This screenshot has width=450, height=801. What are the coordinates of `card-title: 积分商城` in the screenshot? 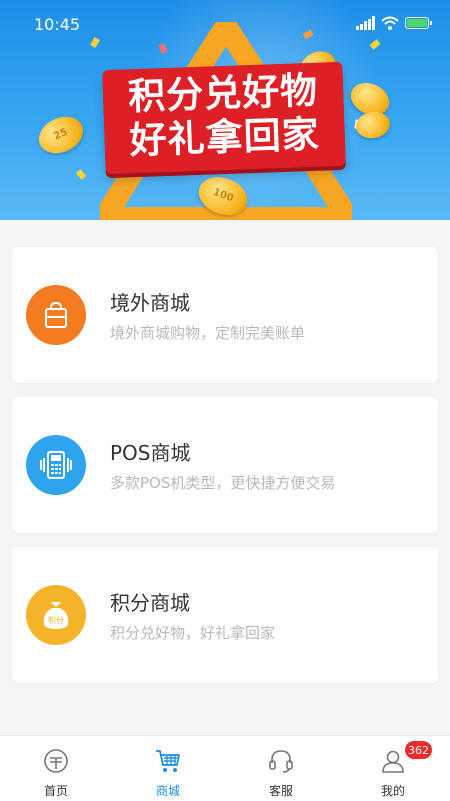 It's located at (150, 603).